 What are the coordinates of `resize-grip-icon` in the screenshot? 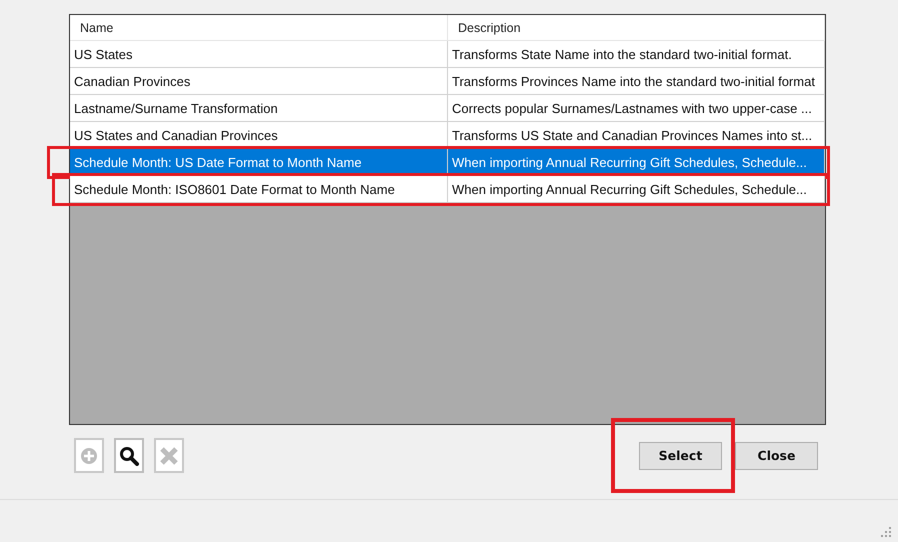 It's located at (886, 532).